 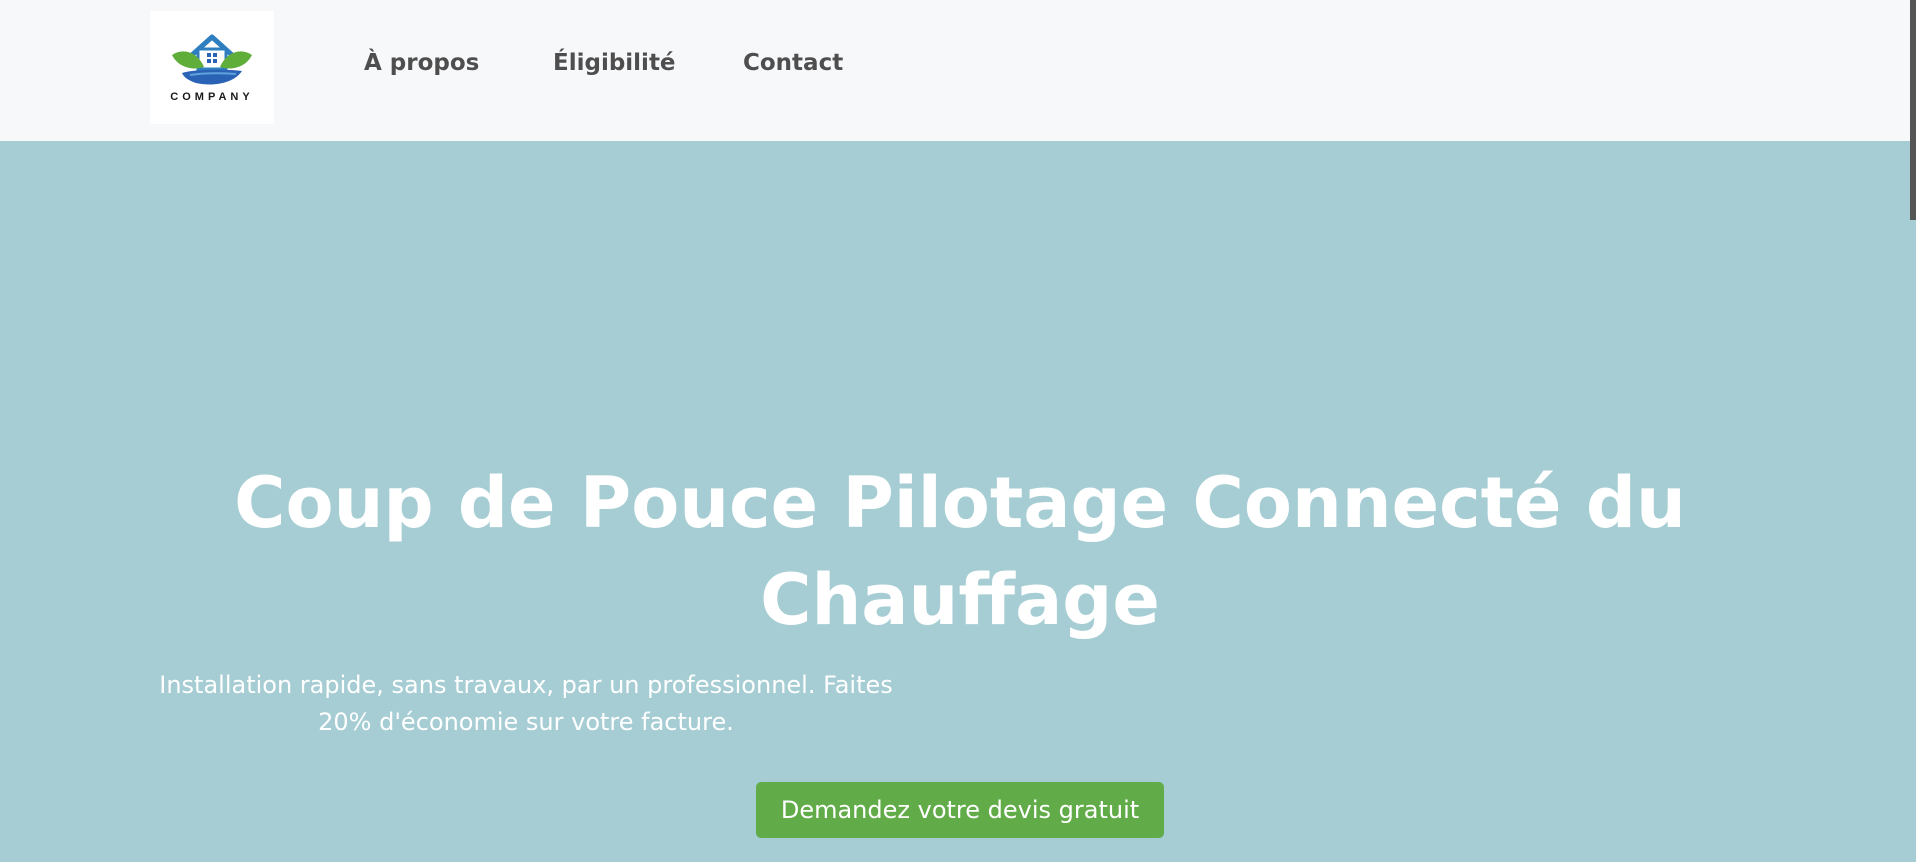 What do you see at coordinates (960, 810) in the screenshot?
I see `request-quote-button: Demandez votre devis gratuit` at bounding box center [960, 810].